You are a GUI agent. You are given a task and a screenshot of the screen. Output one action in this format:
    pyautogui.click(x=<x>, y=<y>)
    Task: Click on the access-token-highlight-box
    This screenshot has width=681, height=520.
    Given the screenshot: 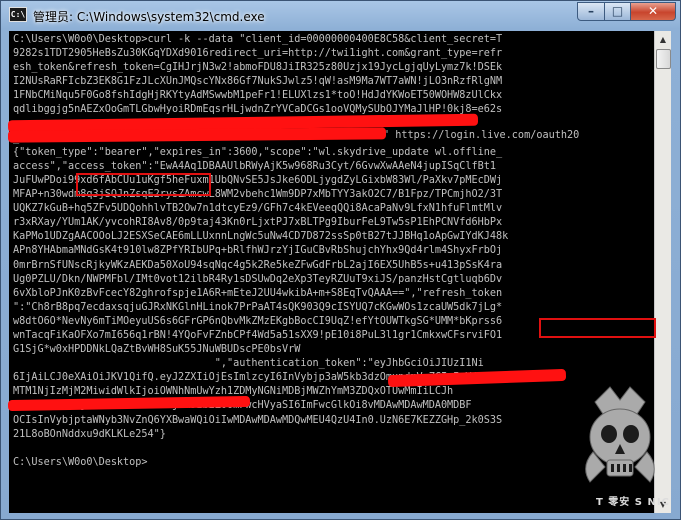 What is the action you would take?
    pyautogui.click(x=143, y=184)
    